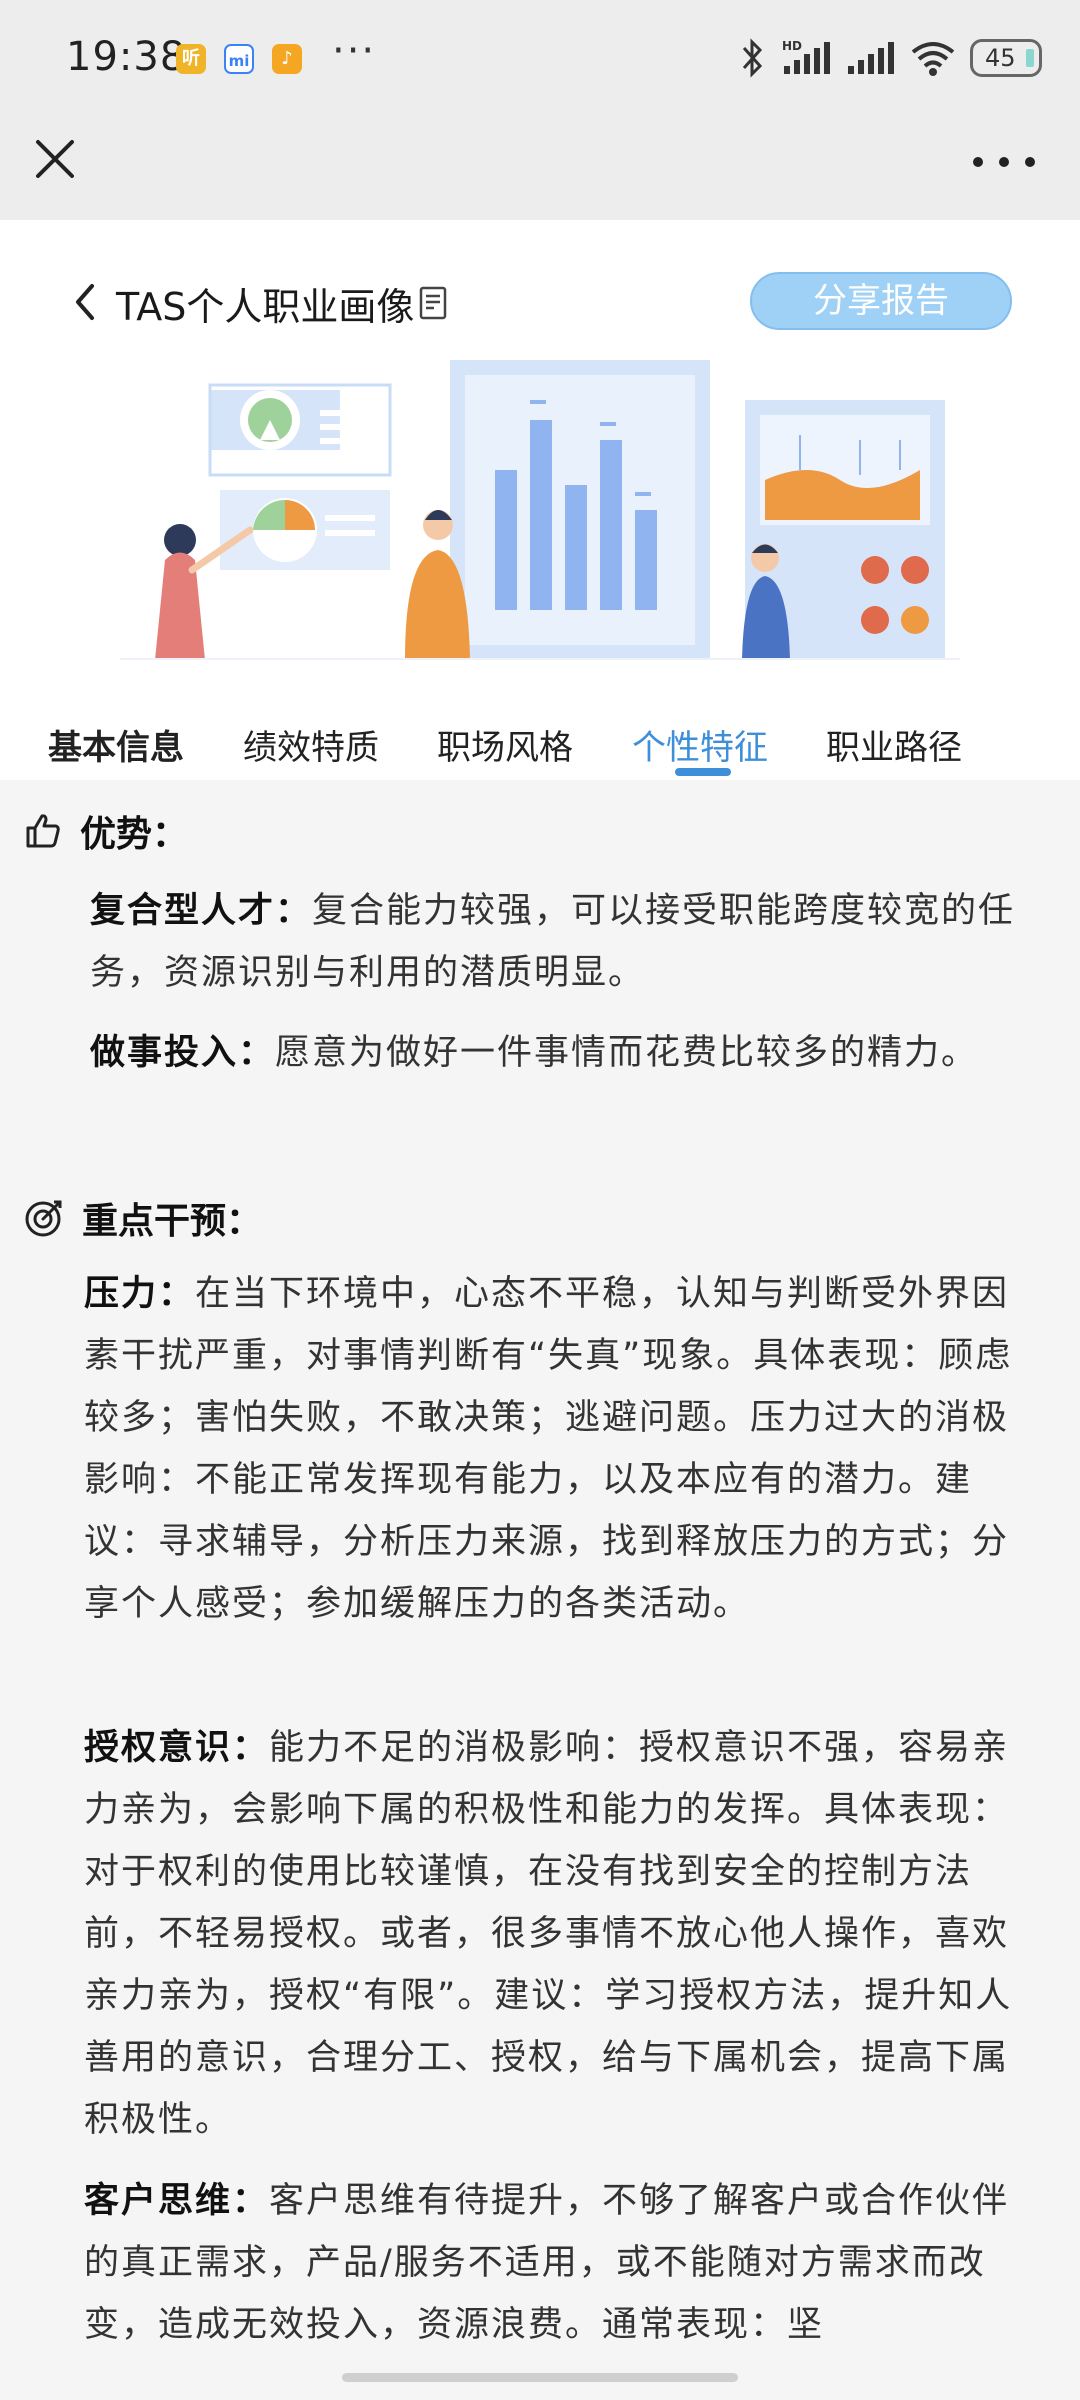 The width and height of the screenshot is (1080, 2400). I want to click on douyin-icon: ♪, so click(287, 59).